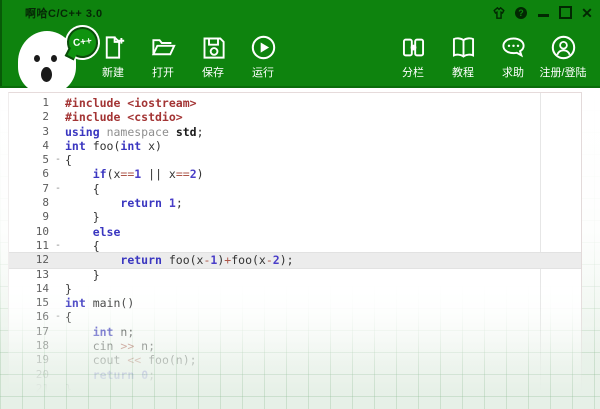 The height and width of the screenshot is (409, 600). What do you see at coordinates (163, 57) in the screenshot?
I see `open-file-button: 打开` at bounding box center [163, 57].